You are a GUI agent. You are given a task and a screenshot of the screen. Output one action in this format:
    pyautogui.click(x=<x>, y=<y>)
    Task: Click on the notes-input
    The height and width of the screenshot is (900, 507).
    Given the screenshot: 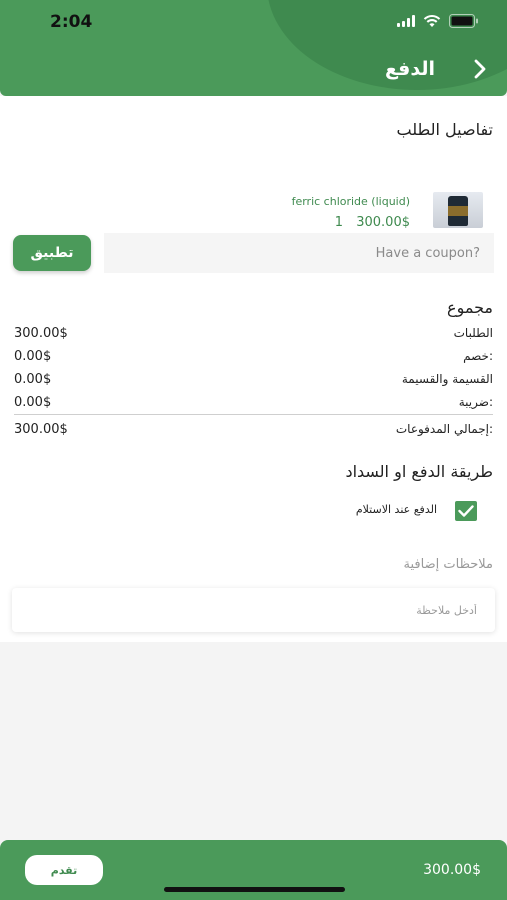 What is the action you would take?
    pyautogui.click(x=253, y=610)
    